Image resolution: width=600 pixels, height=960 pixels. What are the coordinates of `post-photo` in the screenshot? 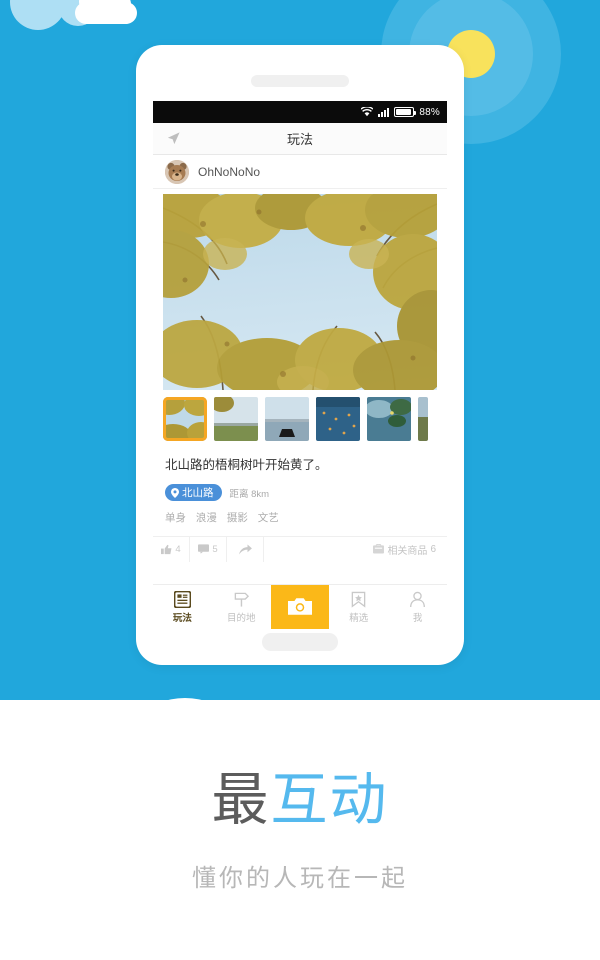 It's located at (300, 292).